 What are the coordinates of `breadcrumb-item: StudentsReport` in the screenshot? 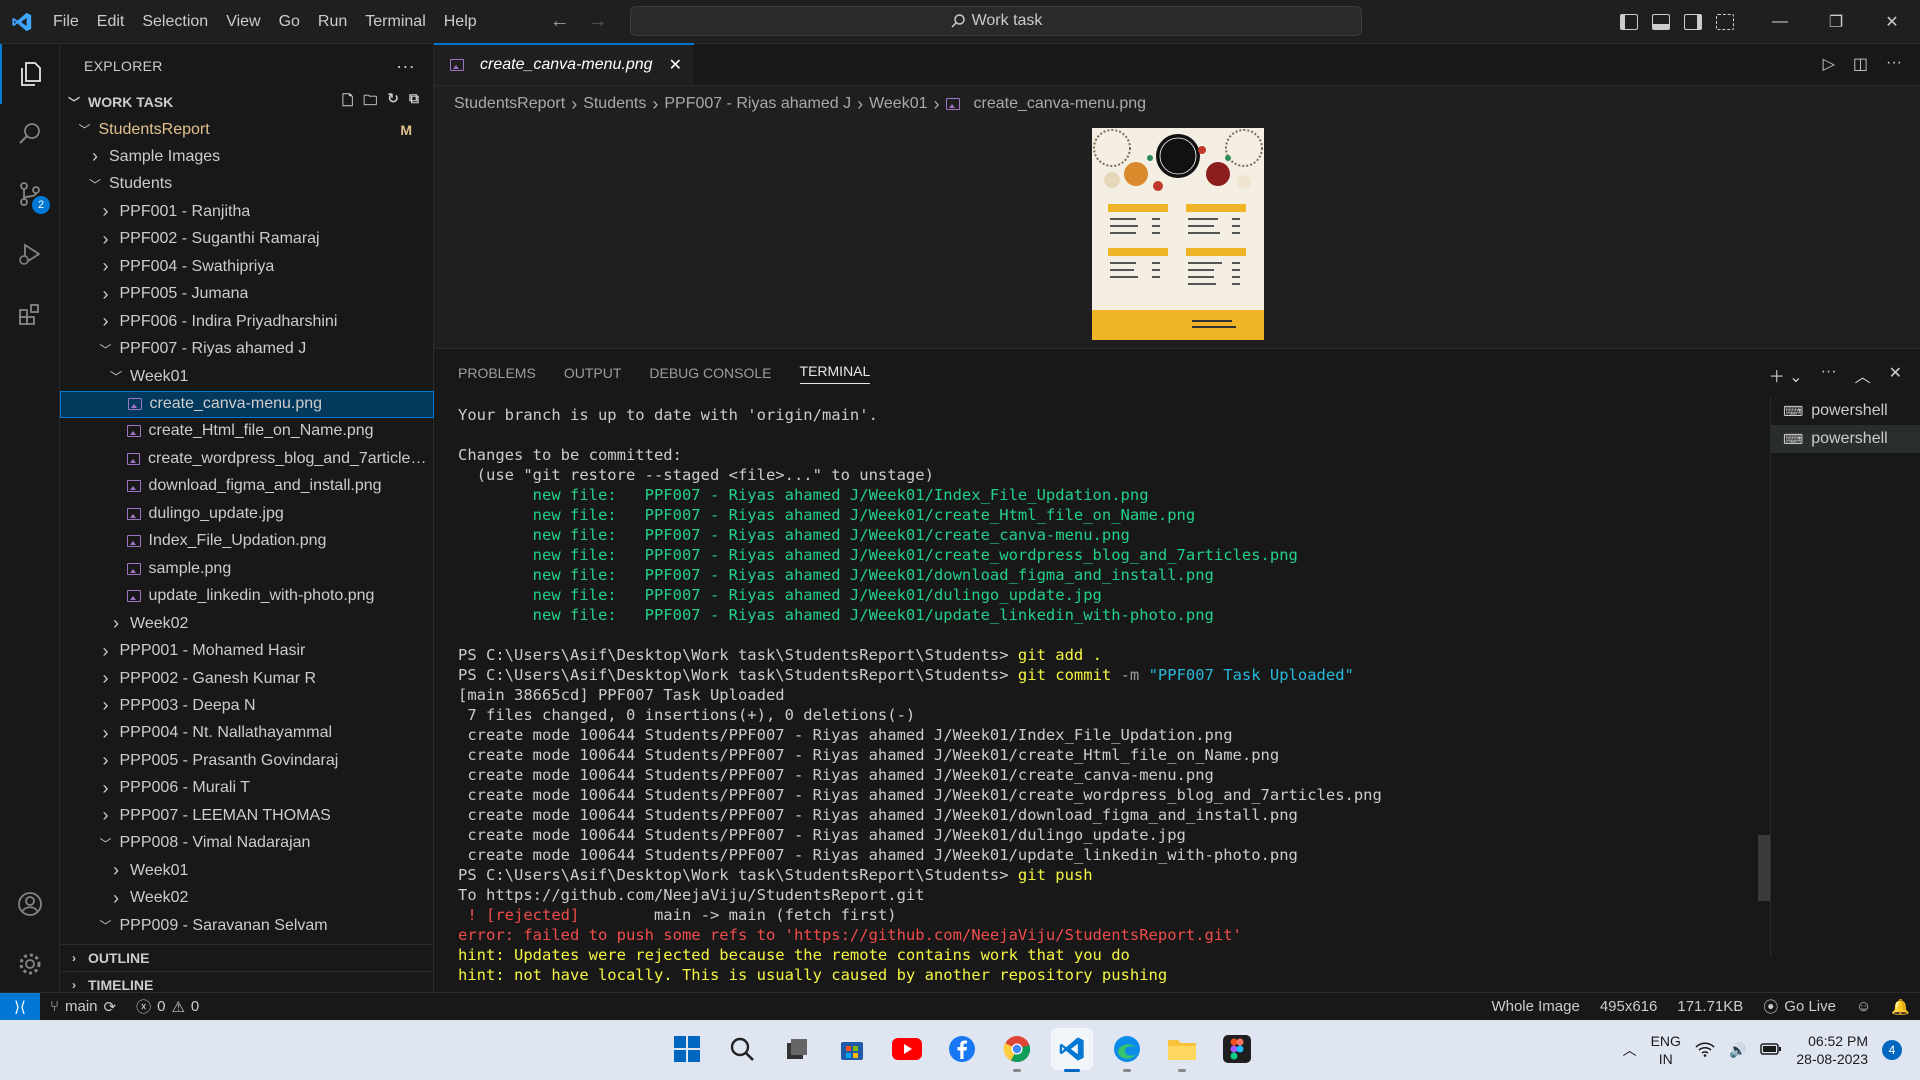 It's located at (509, 104).